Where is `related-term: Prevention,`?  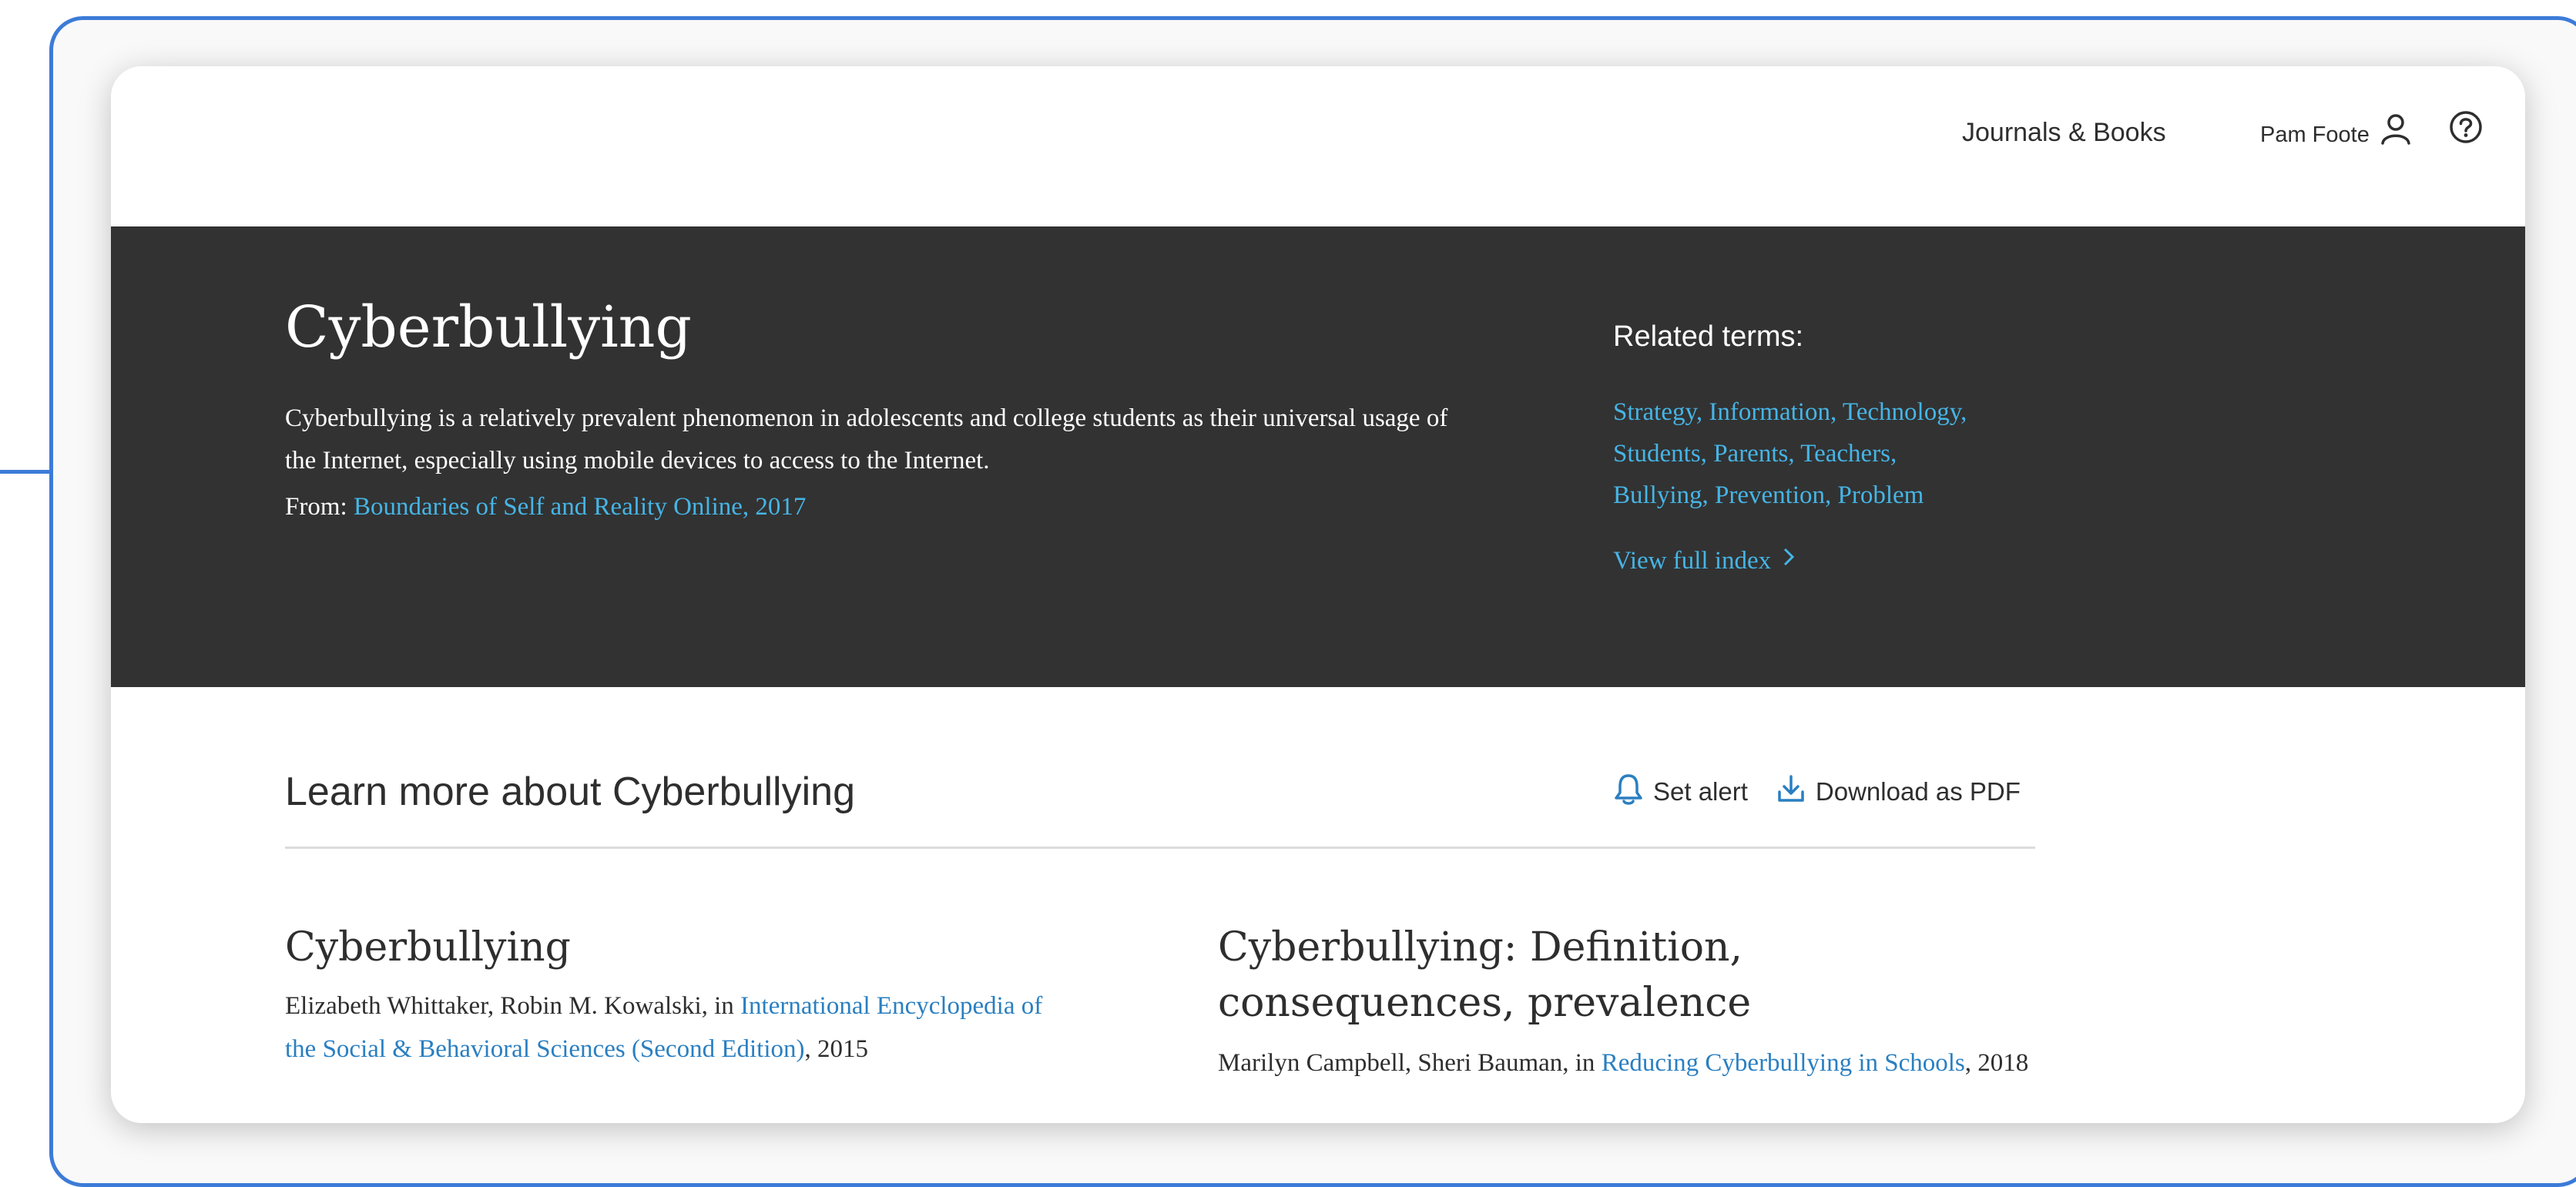
related-term: Prevention, is located at coordinates (1773, 495).